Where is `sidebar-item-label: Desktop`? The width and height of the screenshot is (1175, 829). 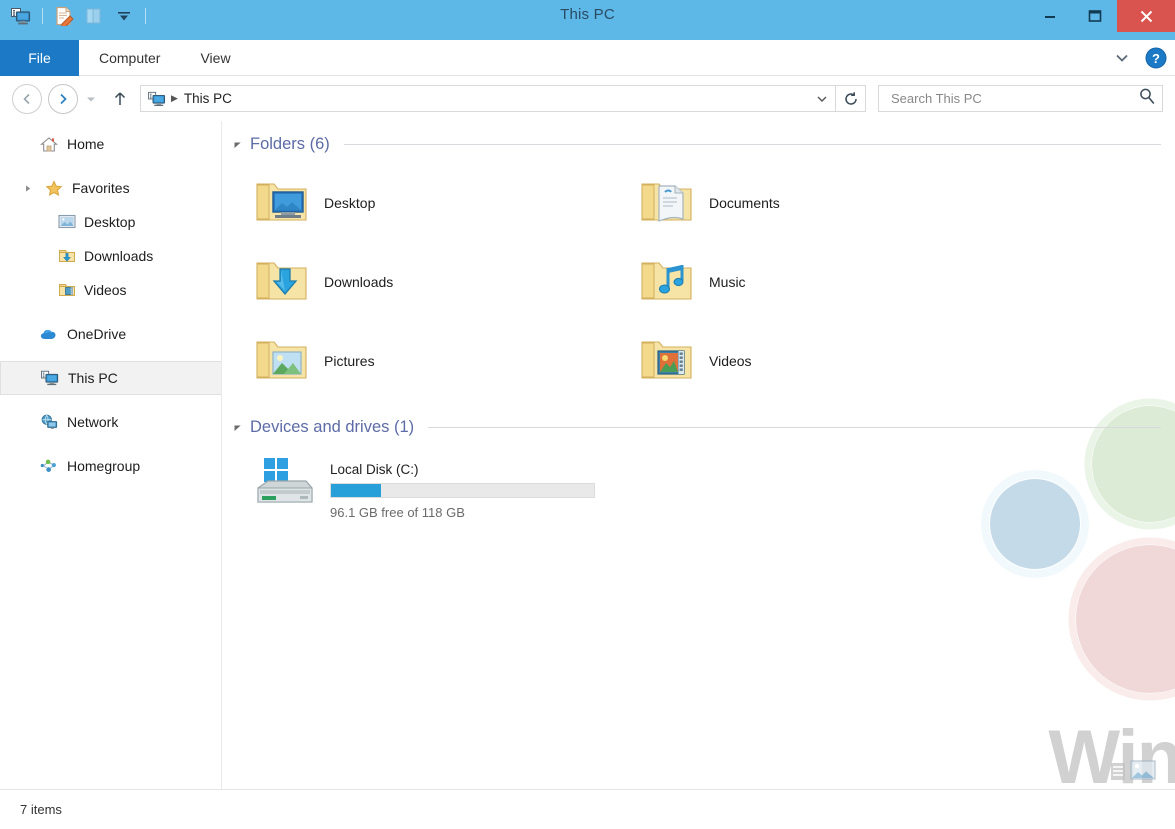
sidebar-item-label: Desktop is located at coordinates (110, 222).